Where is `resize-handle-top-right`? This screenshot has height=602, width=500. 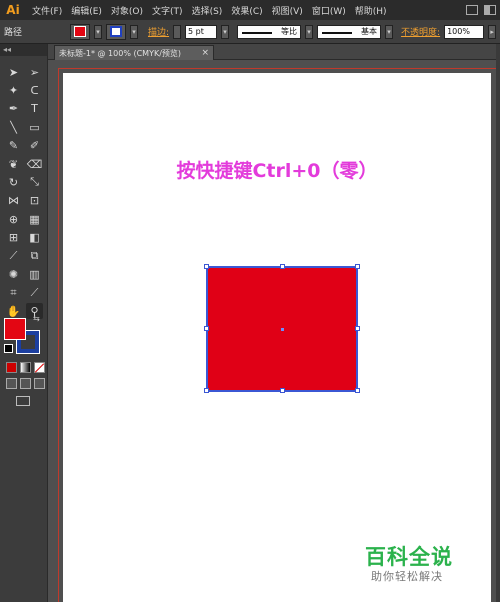
resize-handle-top-right is located at coordinates (357, 266).